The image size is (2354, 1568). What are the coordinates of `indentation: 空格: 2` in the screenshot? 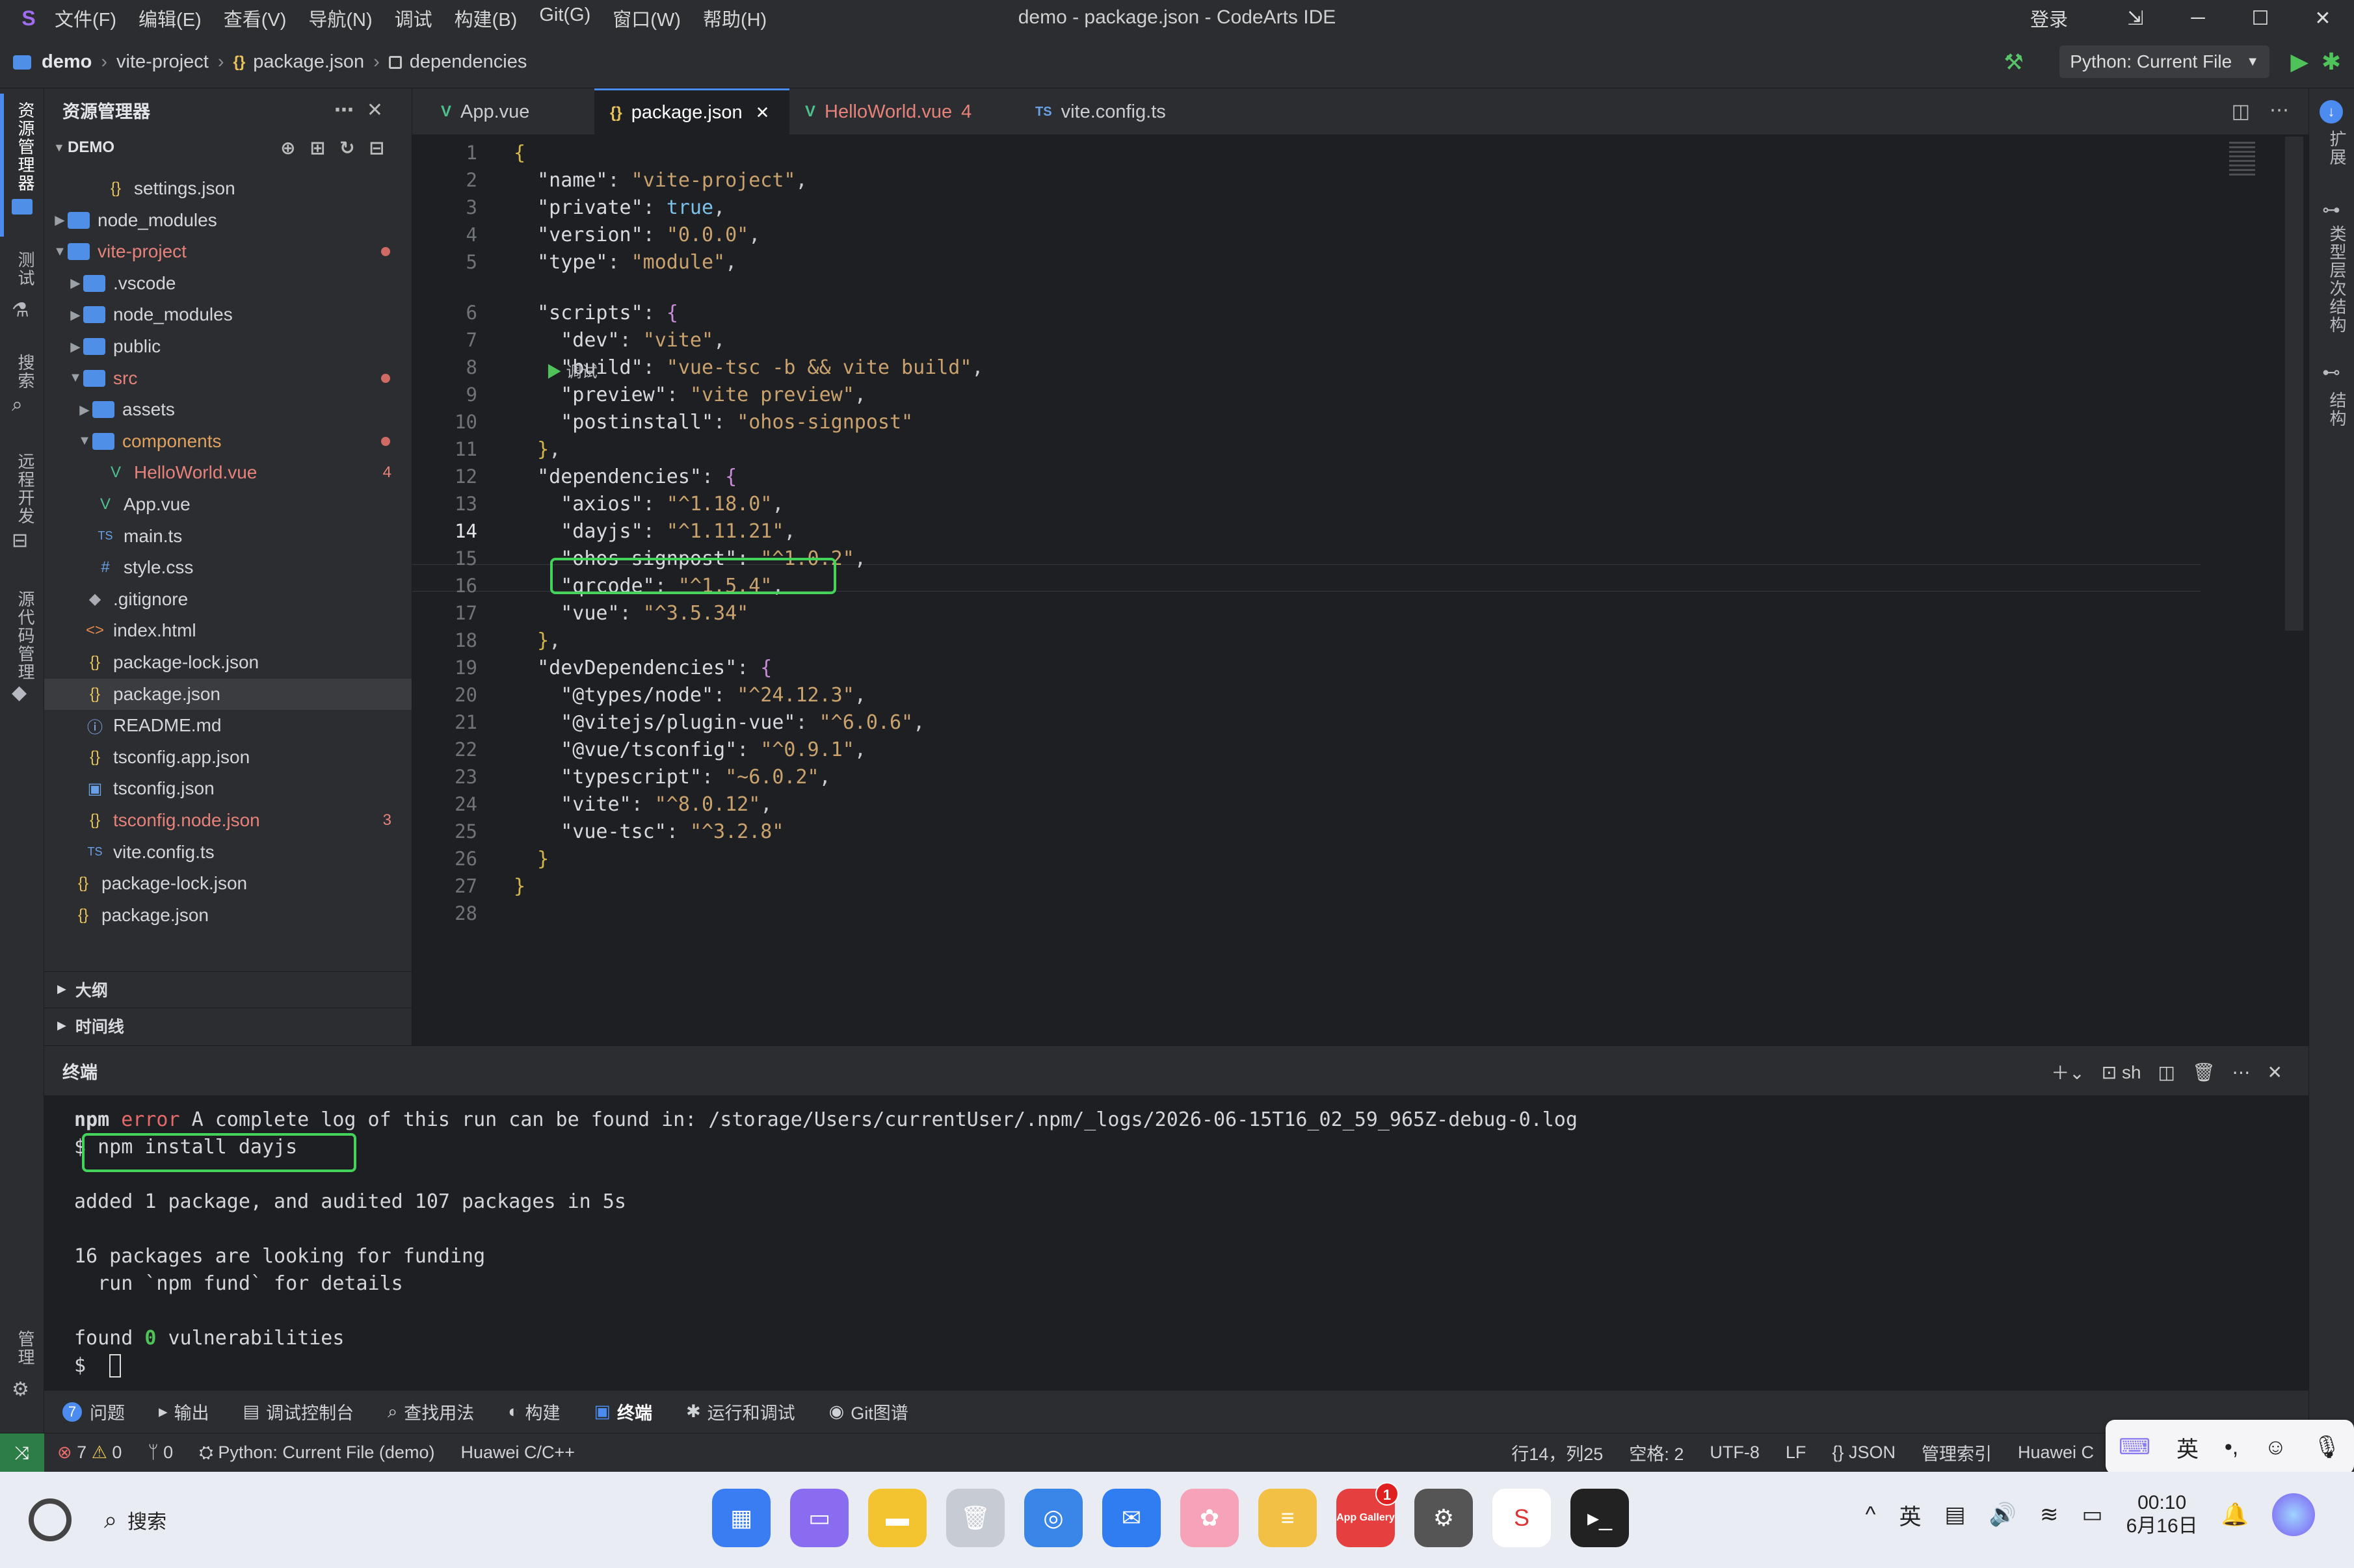 It's located at (1656, 1452).